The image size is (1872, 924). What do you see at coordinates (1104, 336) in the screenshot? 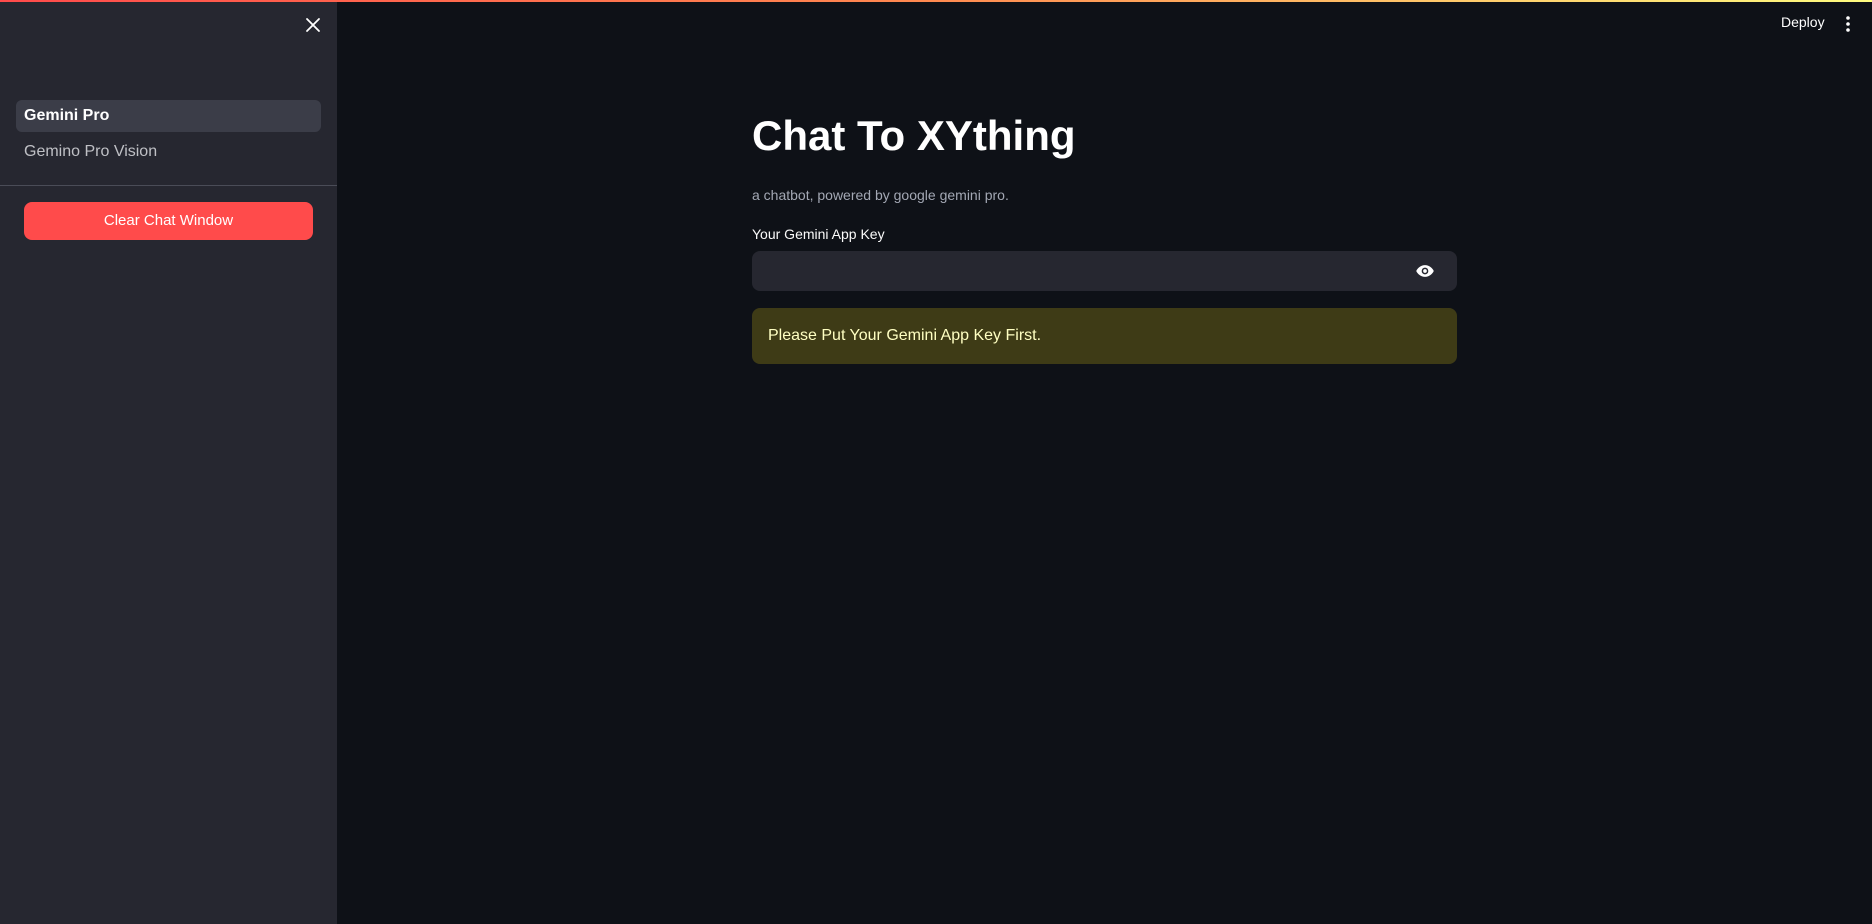
I see `warning-alert: Please Put Your Gemini App Key First.` at bounding box center [1104, 336].